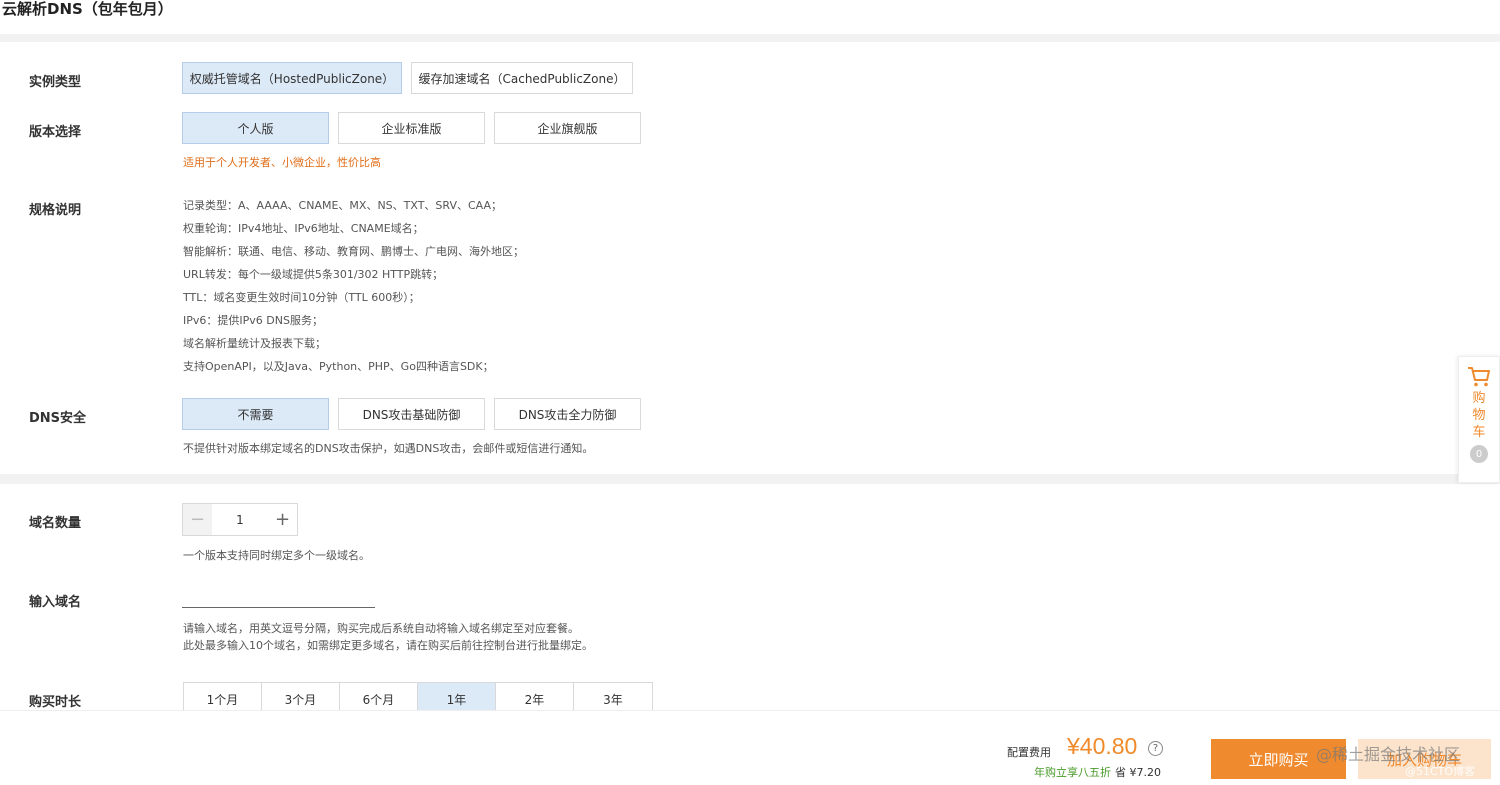 Image resolution: width=1500 pixels, height=785 pixels. I want to click on shopping-cart-icon, so click(1479, 377).